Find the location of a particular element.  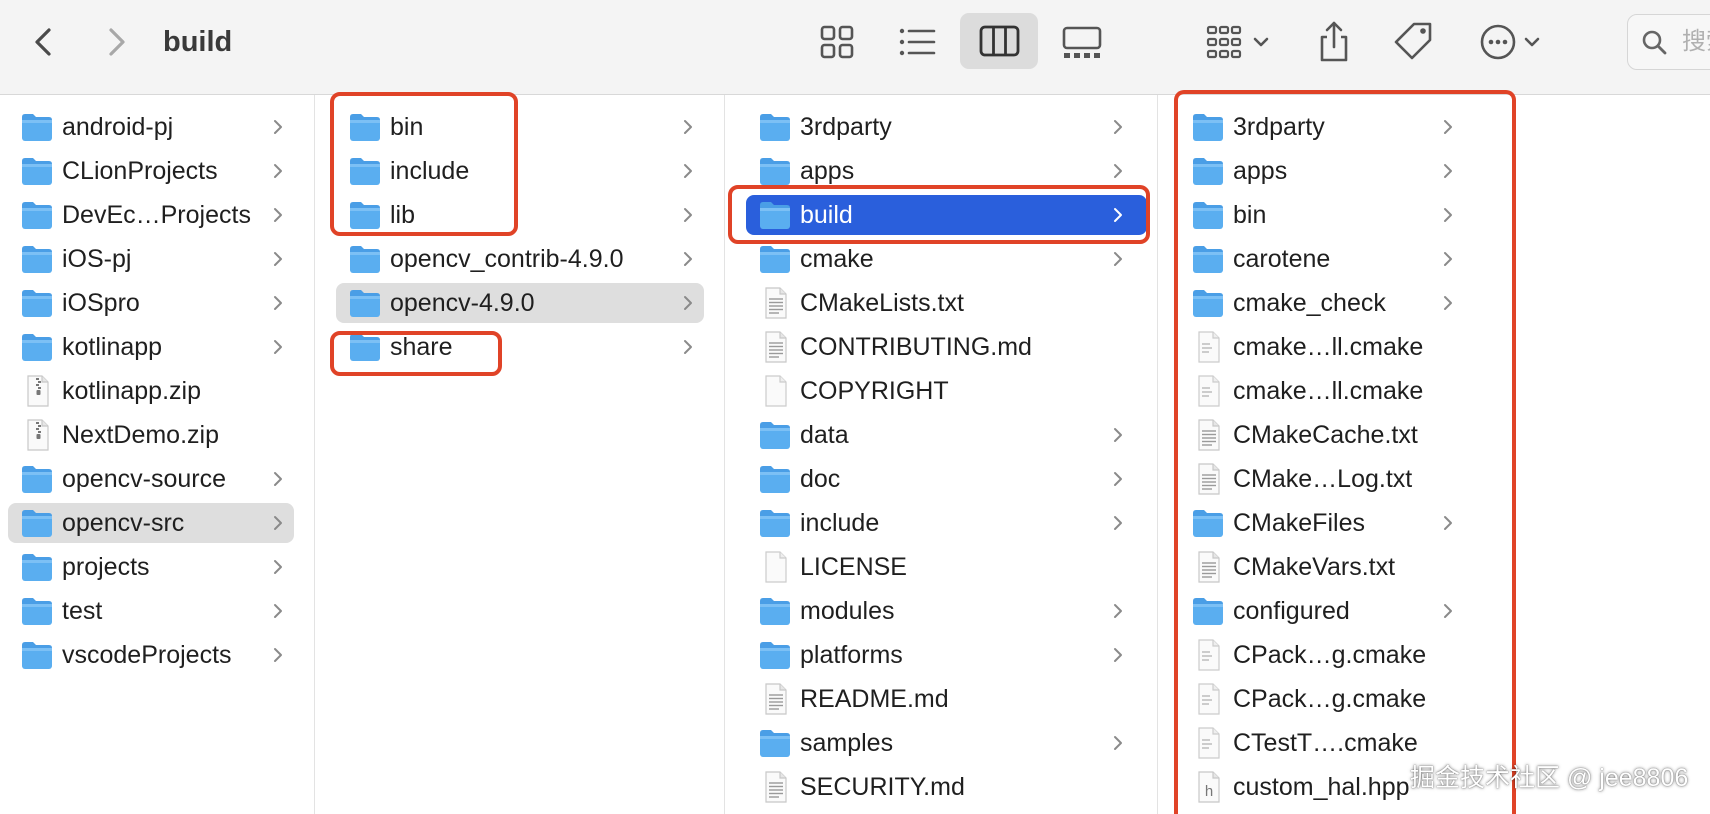

list-item: NextDemo.zip is located at coordinates (157, 435).